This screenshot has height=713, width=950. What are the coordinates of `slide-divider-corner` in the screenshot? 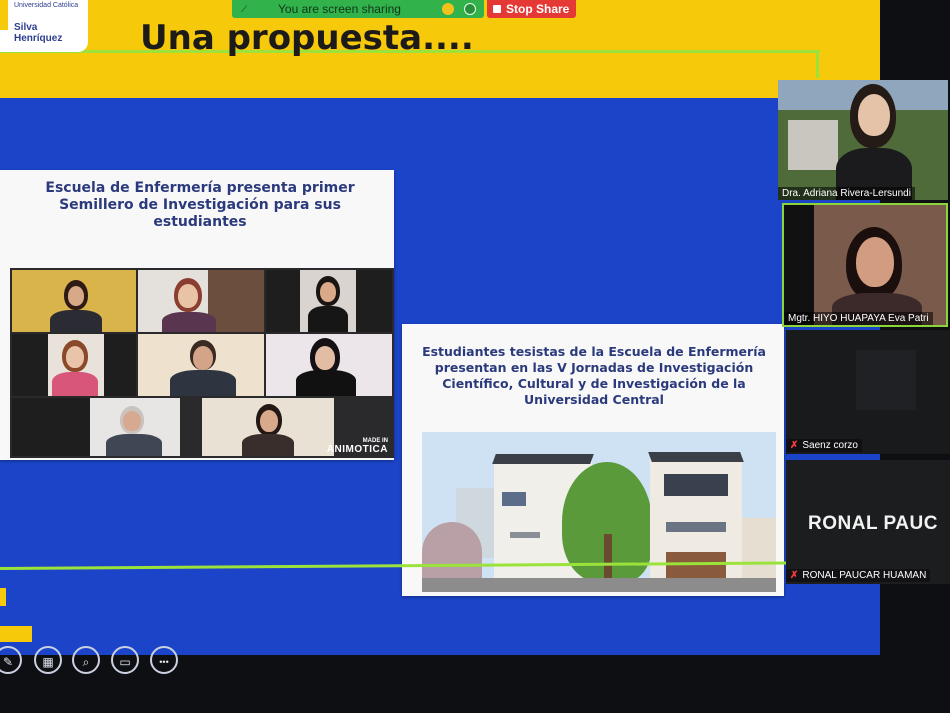 It's located at (817, 64).